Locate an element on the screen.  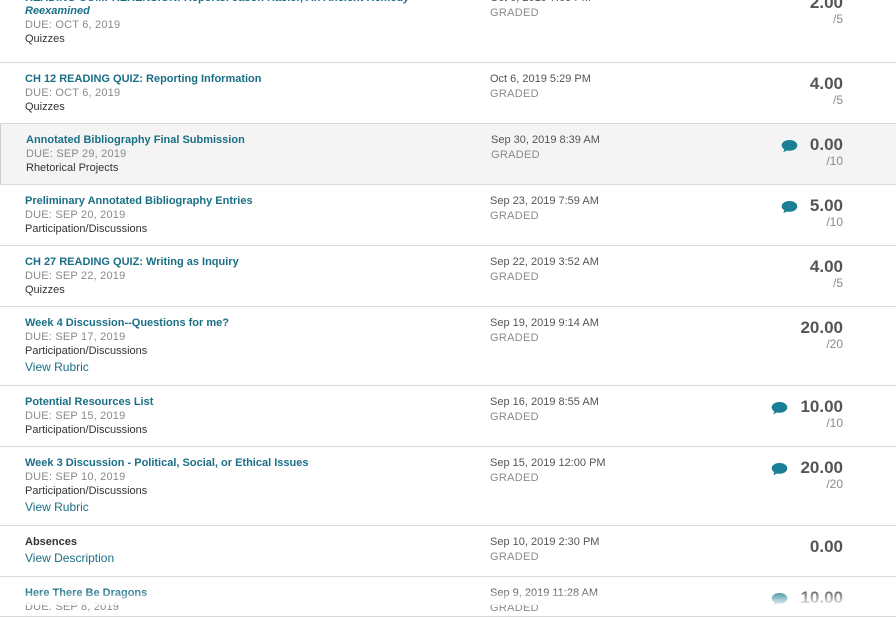
score: 0.00 is located at coordinates (826, 547).